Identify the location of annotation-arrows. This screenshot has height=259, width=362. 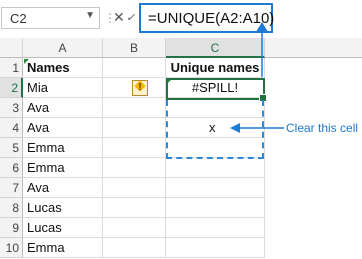
(257, 77).